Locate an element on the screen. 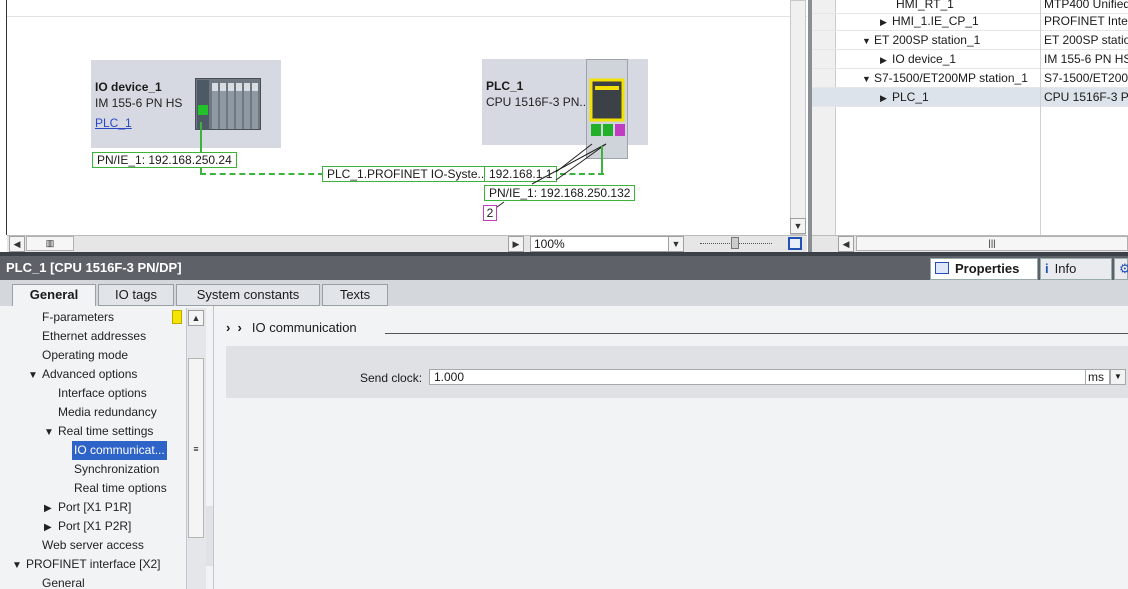 This screenshot has height=589, width=1128. view-left-border is located at coordinates (6, 117).